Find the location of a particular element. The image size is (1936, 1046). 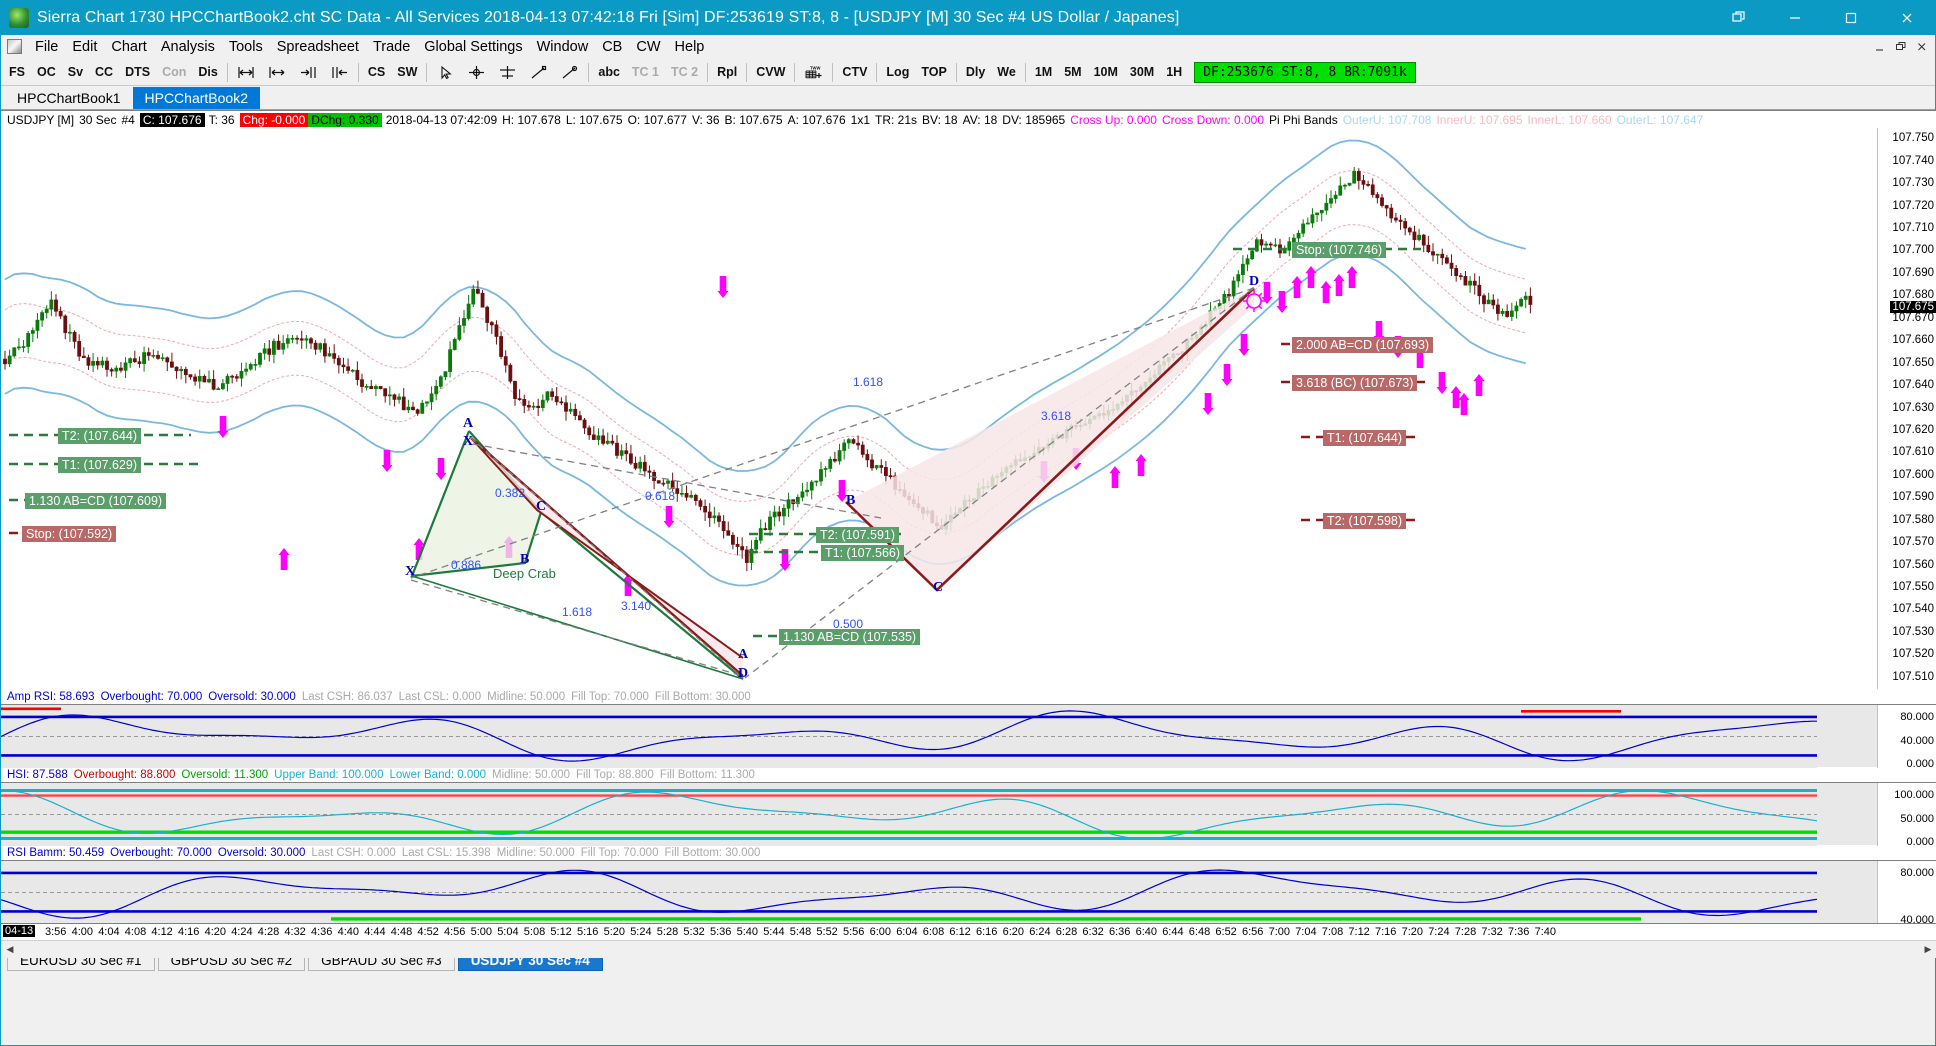

pattern-level-label: 2.000 AB=CD (107.693) is located at coordinates (1363, 345).